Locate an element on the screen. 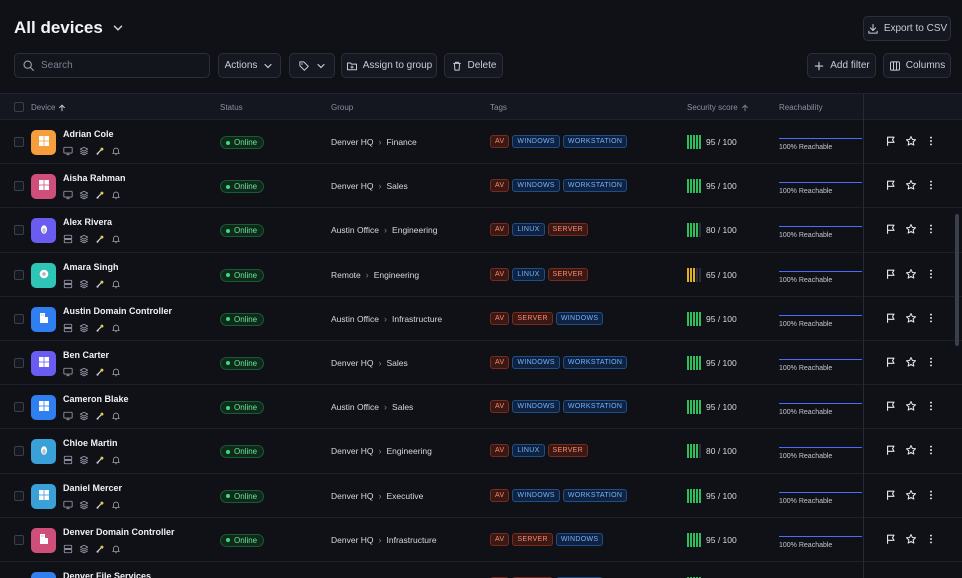 This screenshot has height=578, width=962. search-input is located at coordinates (121, 65).